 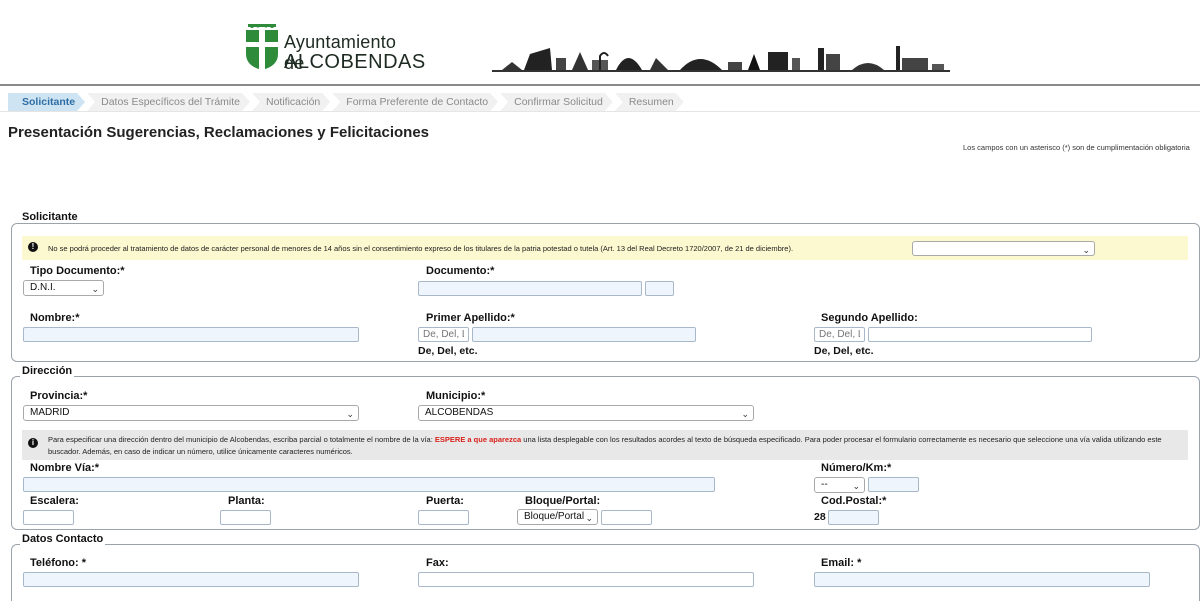 I want to click on step-resumen: Resumen, so click(x=649, y=102).